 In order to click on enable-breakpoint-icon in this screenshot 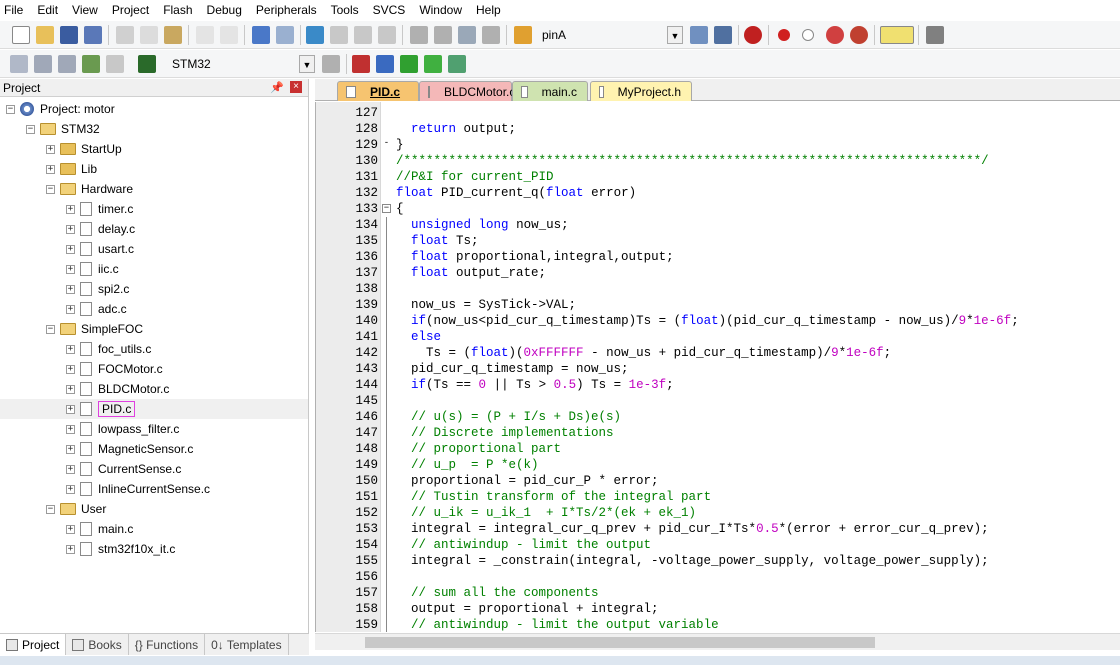, I will do `click(808, 35)`.